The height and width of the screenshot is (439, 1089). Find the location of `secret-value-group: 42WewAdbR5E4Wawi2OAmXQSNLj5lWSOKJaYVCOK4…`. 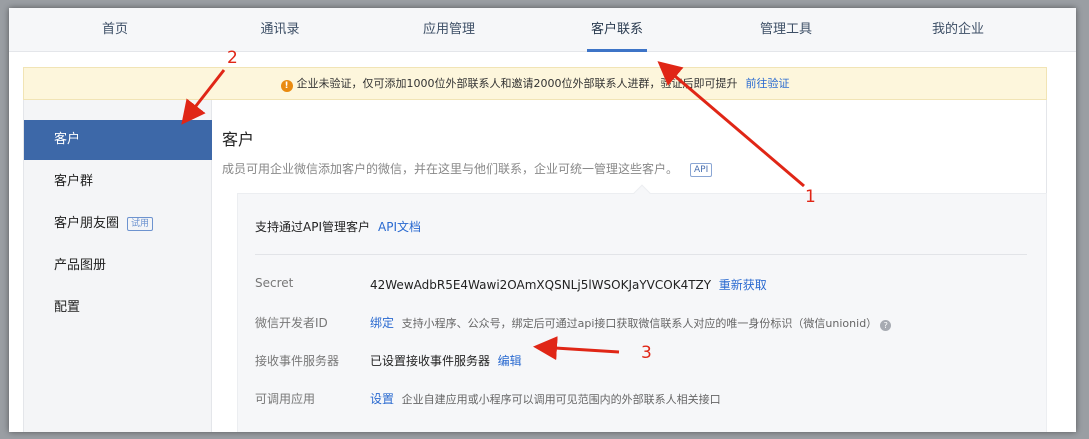

secret-value-group: 42WewAdbR5E4Wawi2OAmXQSNLj5lWSOKJaYVCOK4… is located at coordinates (568, 284).